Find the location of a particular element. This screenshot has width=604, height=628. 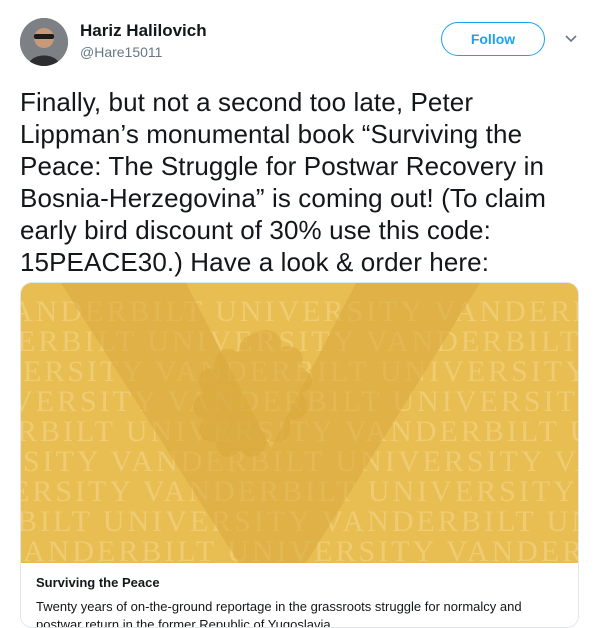

user-handle: @Hare15011 is located at coordinates (121, 52).